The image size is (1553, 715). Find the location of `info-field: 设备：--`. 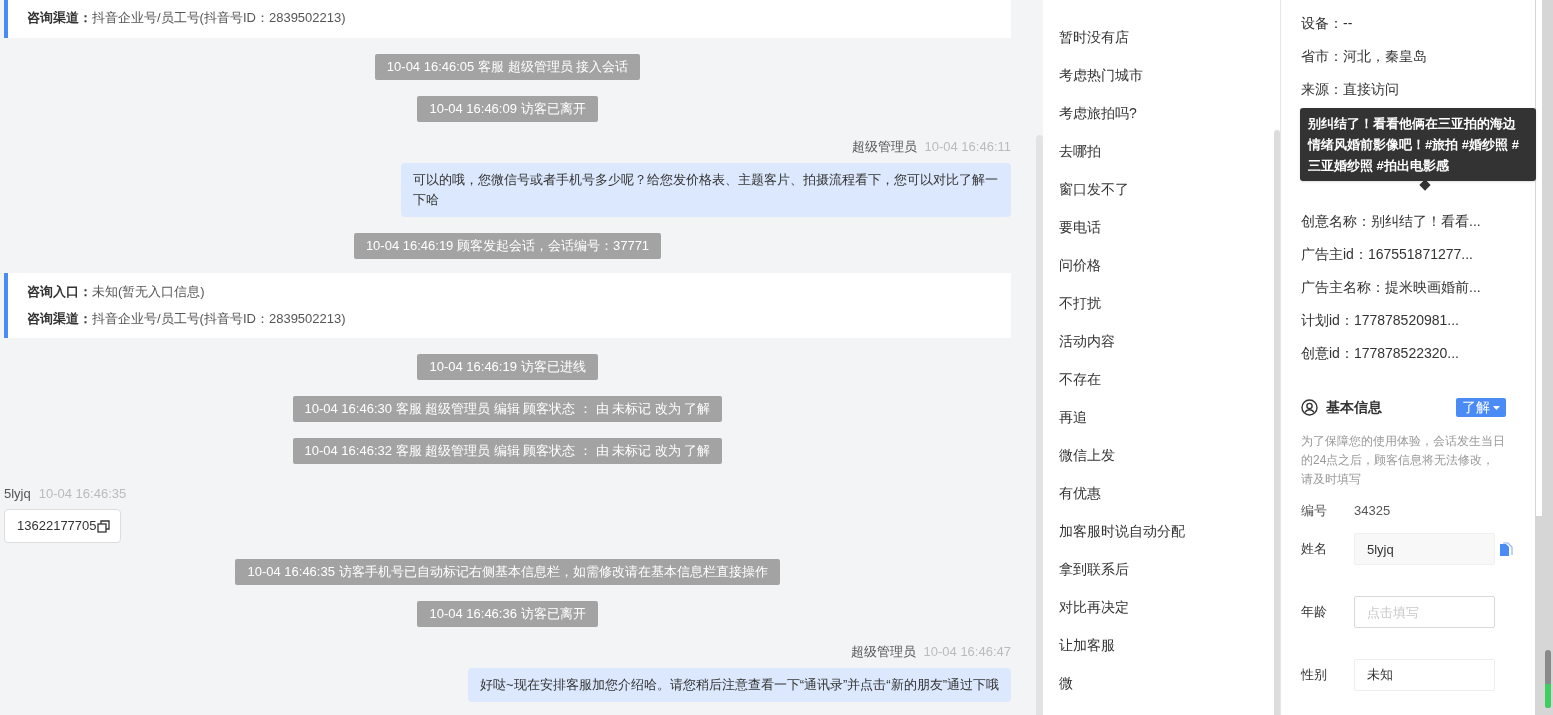

info-field: 设备：-- is located at coordinates (1327, 22).